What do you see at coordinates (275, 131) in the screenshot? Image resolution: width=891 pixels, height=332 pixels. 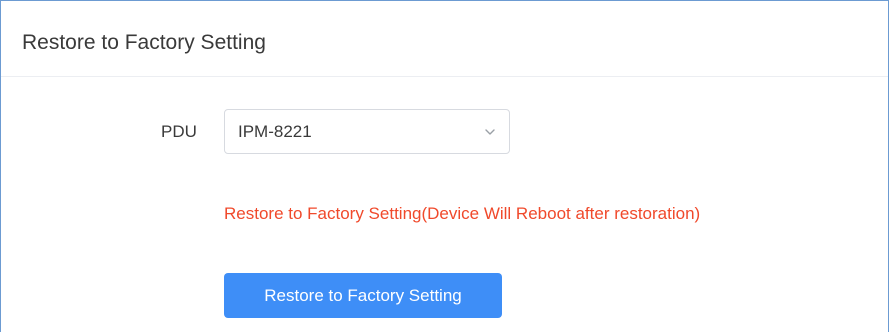 I see `pdu-select-value: IPM-8221` at bounding box center [275, 131].